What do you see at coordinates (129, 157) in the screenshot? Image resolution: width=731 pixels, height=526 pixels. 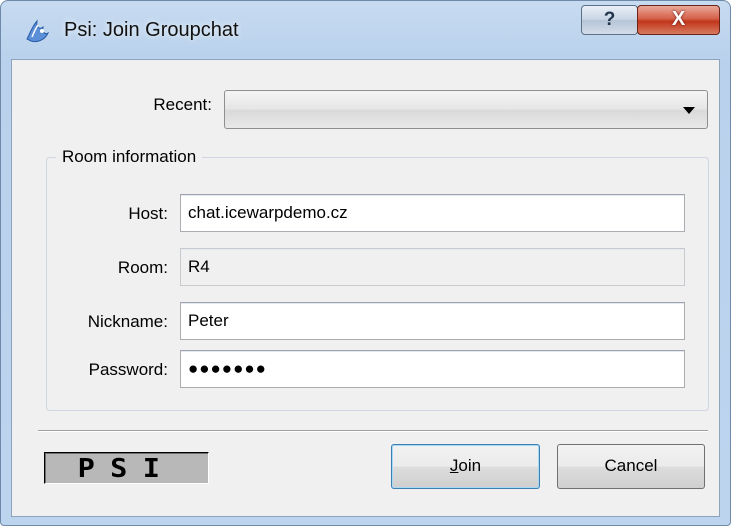 I see `room-information-title: Room information` at bounding box center [129, 157].